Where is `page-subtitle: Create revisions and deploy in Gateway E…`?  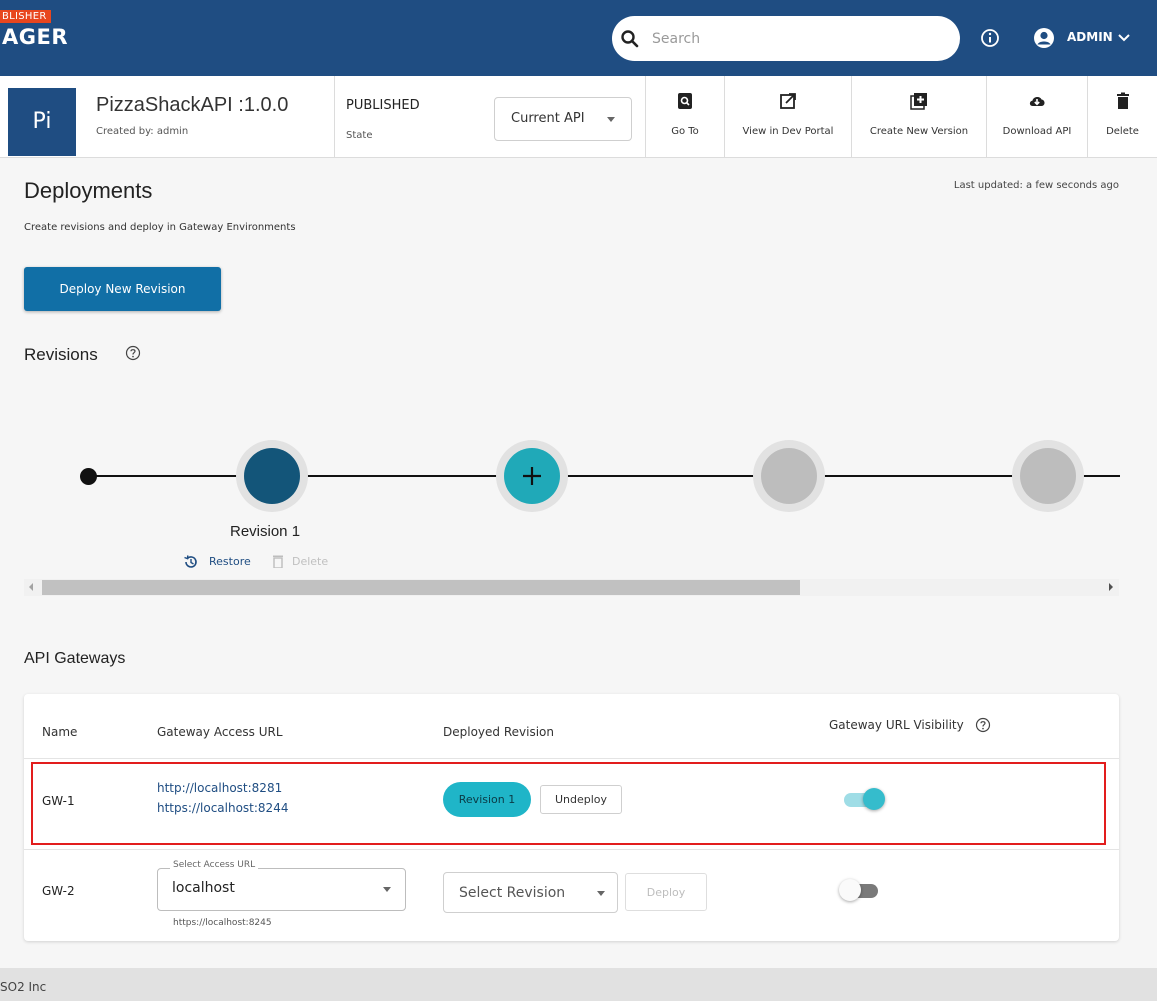
page-subtitle: Create revisions and deploy in Gateway E… is located at coordinates (160, 227).